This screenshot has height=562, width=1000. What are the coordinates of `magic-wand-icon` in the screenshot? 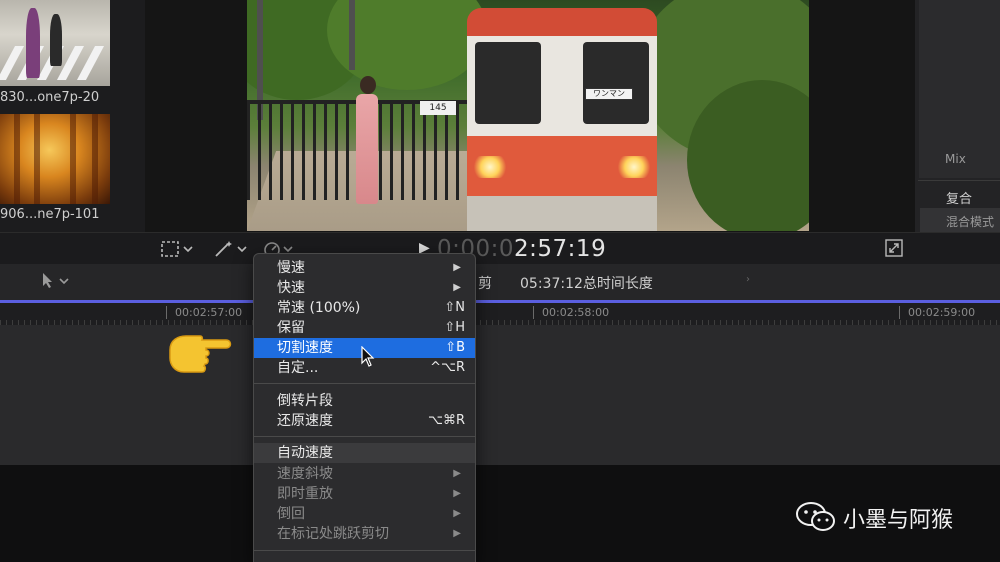 It's located at (231, 249).